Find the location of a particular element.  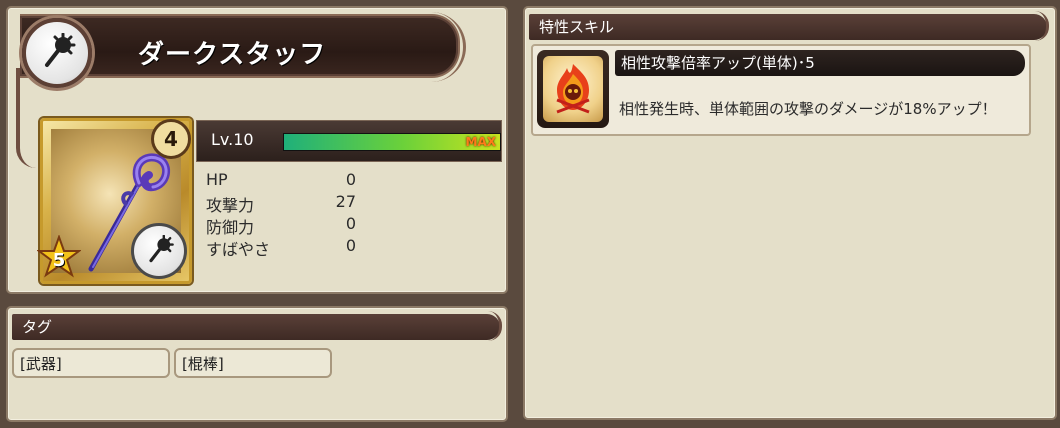

rank-badge: 4 is located at coordinates (171, 139).